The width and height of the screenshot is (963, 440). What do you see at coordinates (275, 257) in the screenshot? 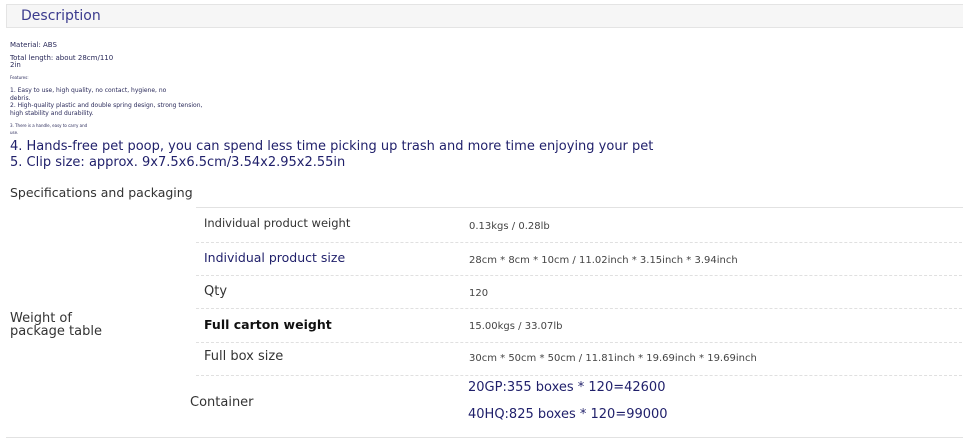
I see `spec-key-size: Individual product size` at bounding box center [275, 257].